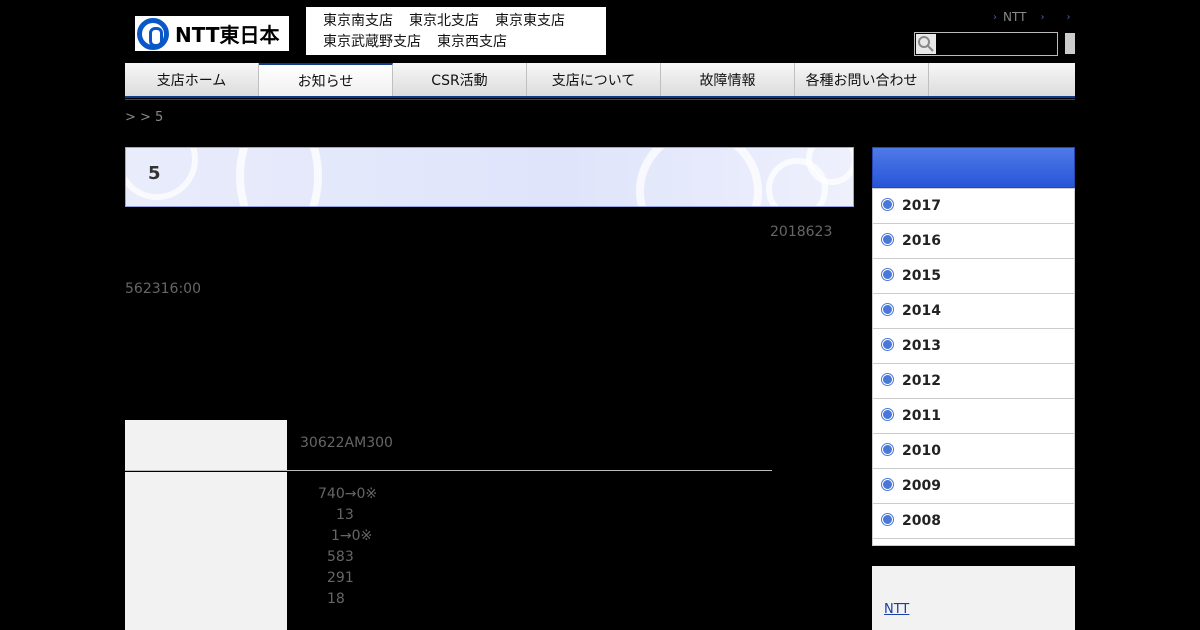 The image size is (1200, 630). I want to click on sidebar-item-2016: 2016, so click(973, 241).